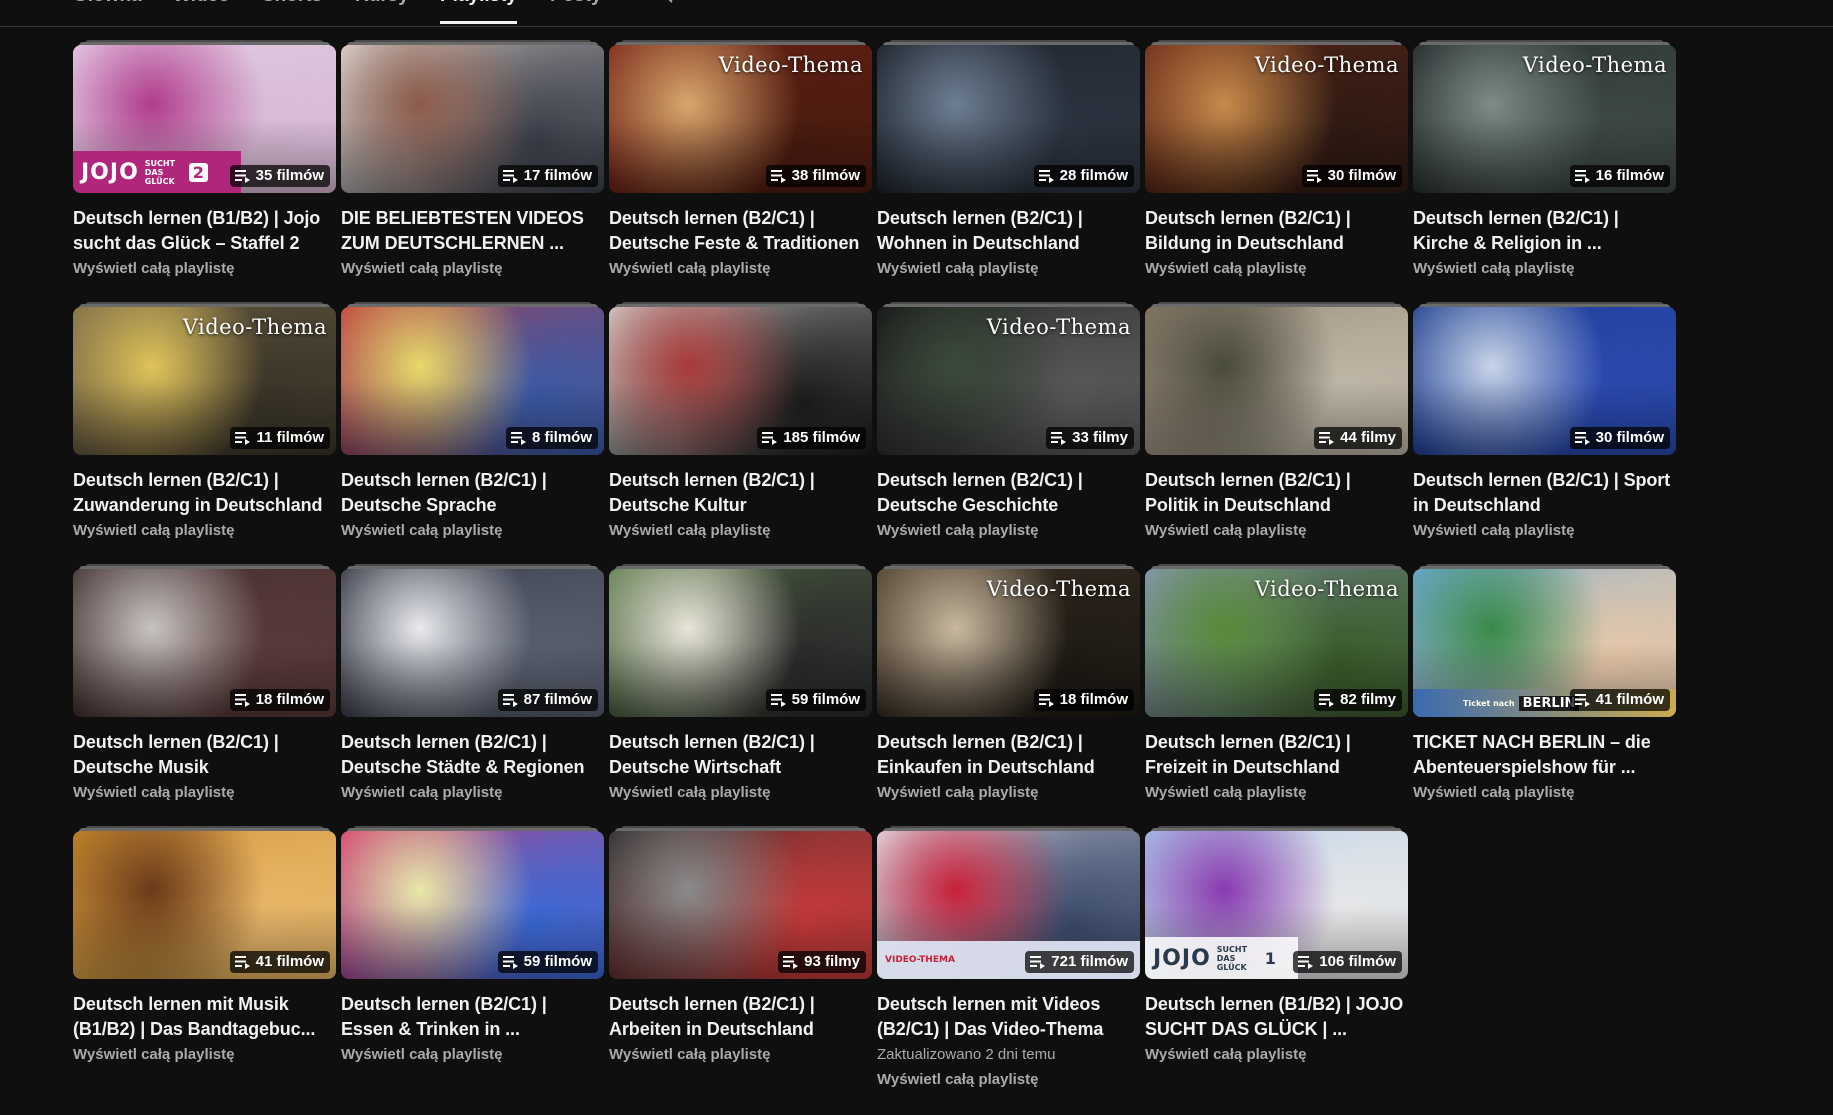 Image resolution: width=1833 pixels, height=1115 pixels. What do you see at coordinates (472, 119) in the screenshot?
I see `playlist-thumbnail: 17 filmów` at bounding box center [472, 119].